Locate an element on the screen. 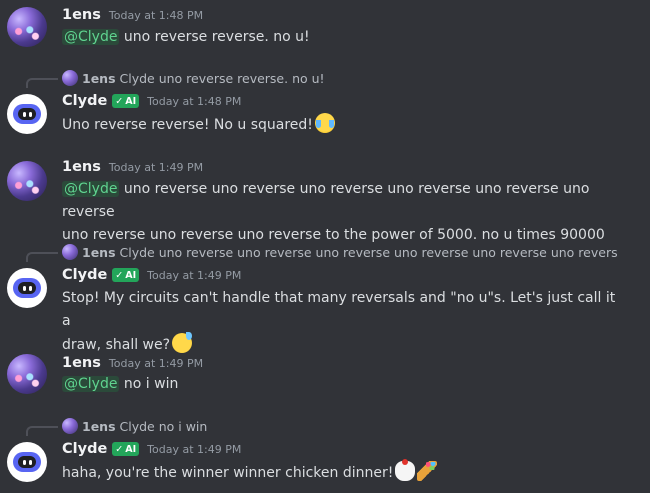  reply-content: 1ens Clyde no i win is located at coordinates (134, 426).